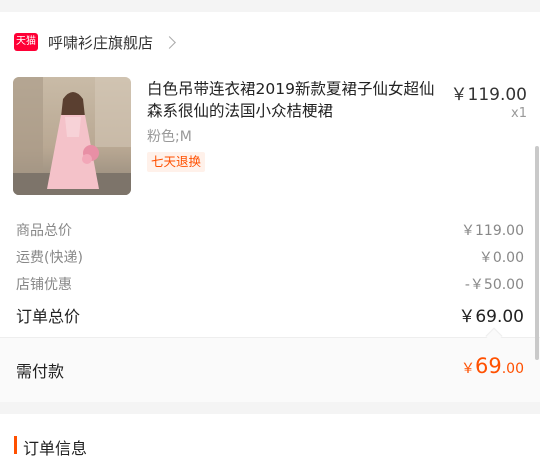 This screenshot has height=466, width=540. Describe the element at coordinates (468, 369) in the screenshot. I see `payment-currency: ￥` at that location.